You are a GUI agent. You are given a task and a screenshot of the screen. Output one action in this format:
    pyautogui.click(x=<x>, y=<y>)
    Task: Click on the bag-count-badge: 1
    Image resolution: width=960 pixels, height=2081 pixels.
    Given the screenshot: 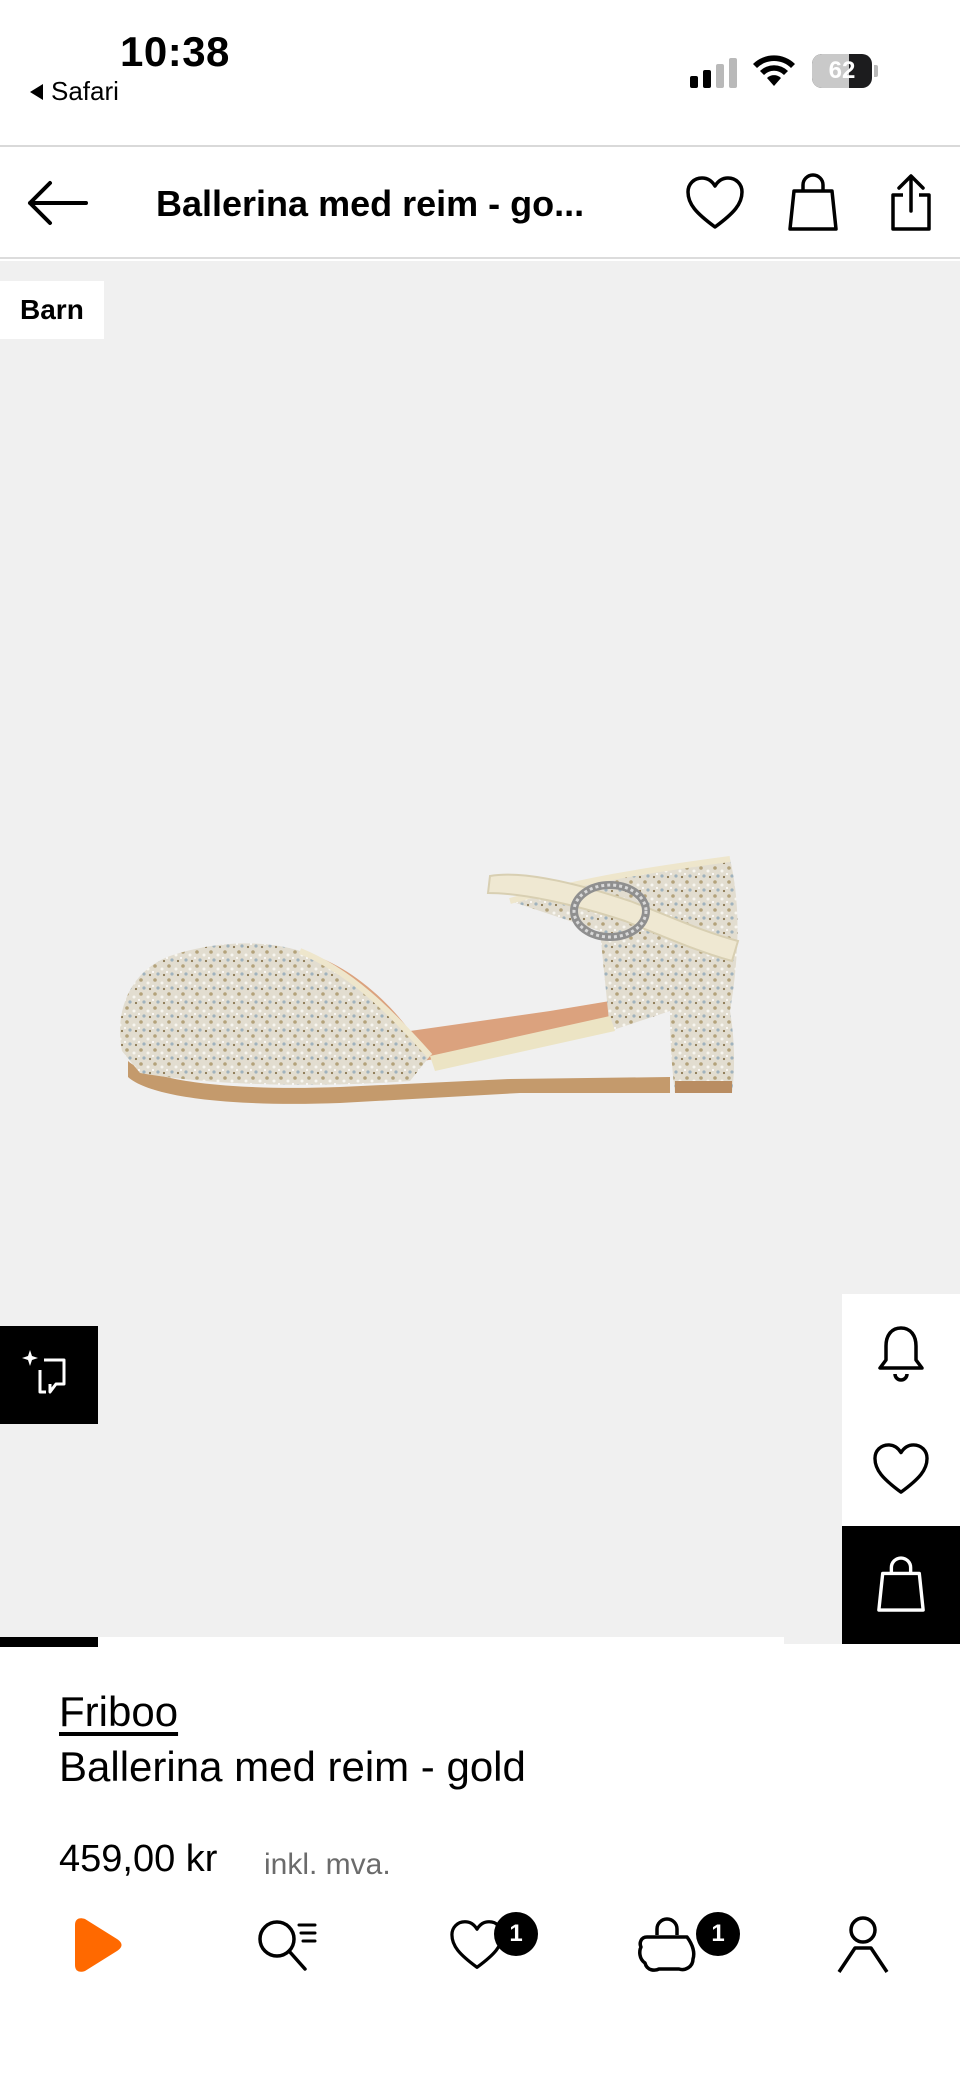 What is the action you would take?
    pyautogui.click(x=718, y=1934)
    